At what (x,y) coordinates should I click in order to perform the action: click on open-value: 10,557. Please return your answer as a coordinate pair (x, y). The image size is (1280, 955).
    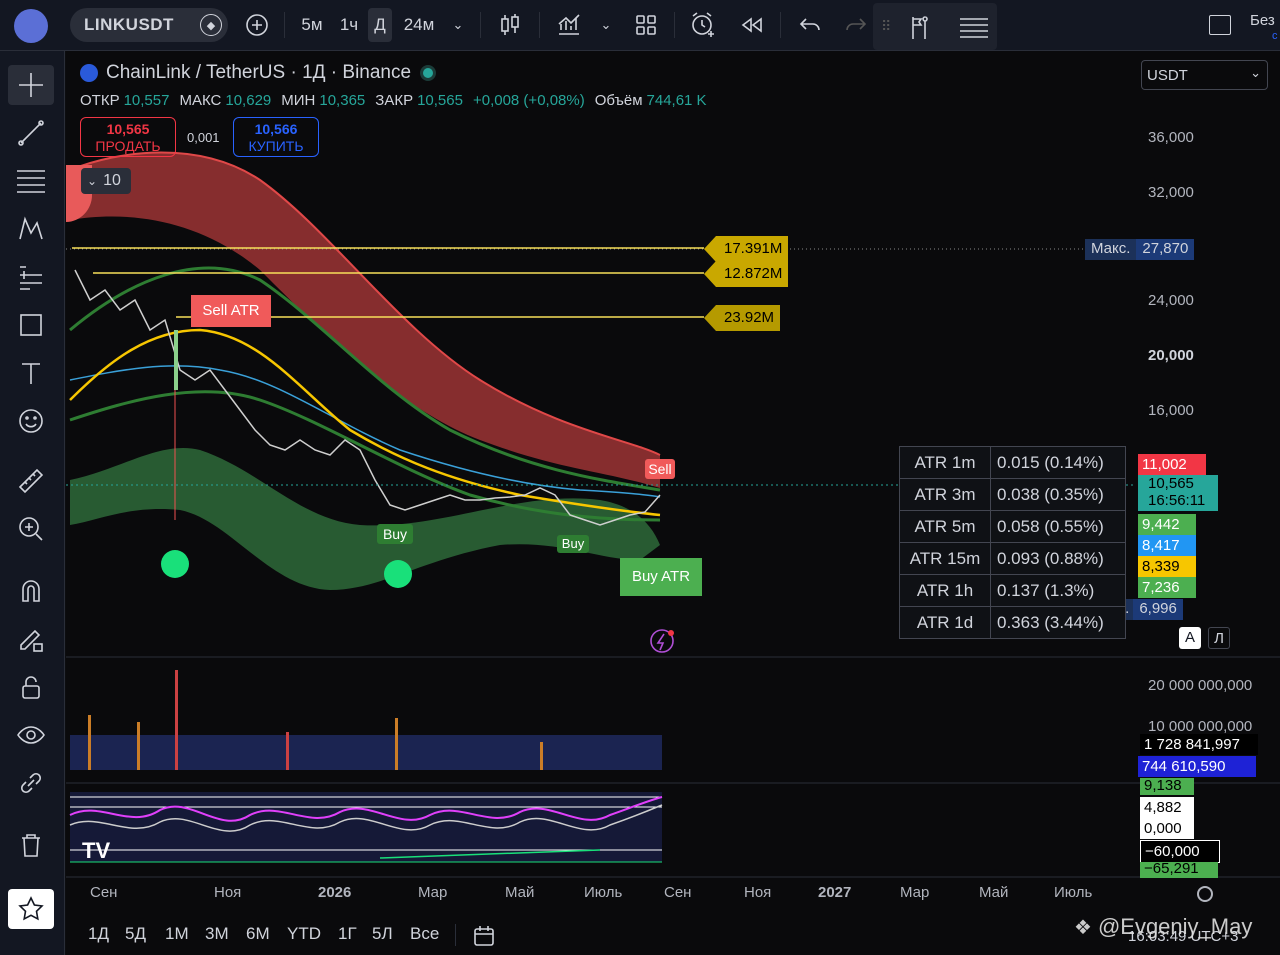
    Looking at the image, I should click on (146, 100).